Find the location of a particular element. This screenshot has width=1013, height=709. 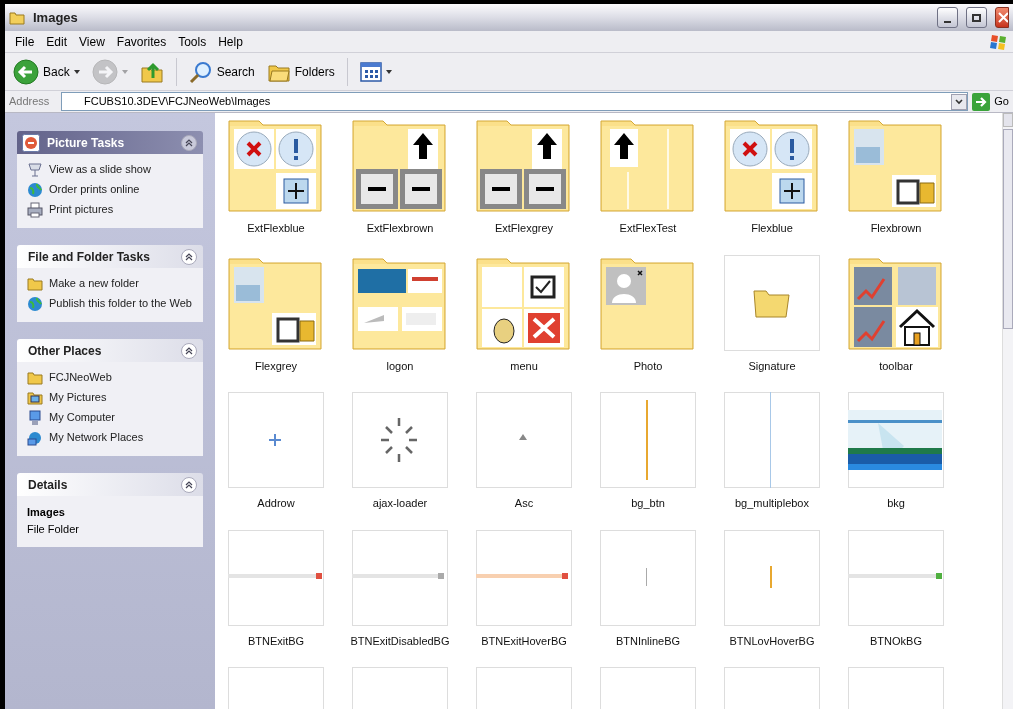

thumbnail-label: BTNExitBG is located at coordinates (276, 640).